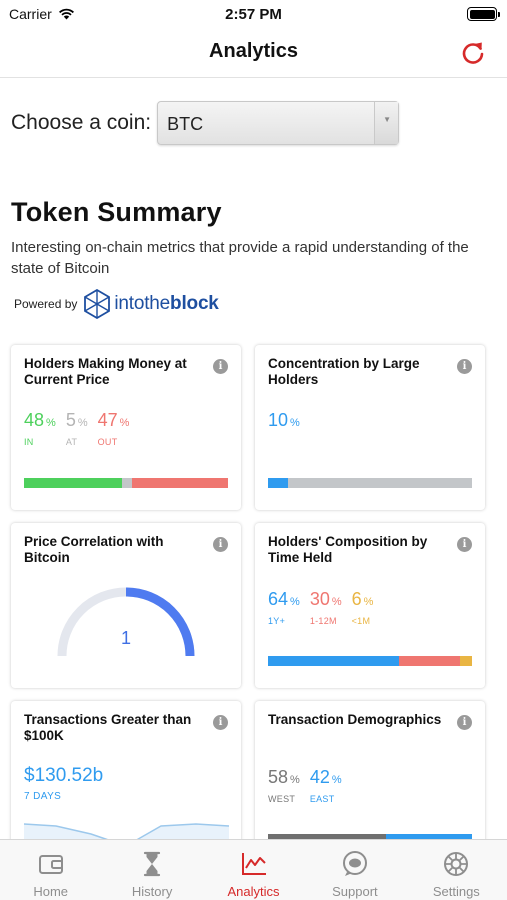 The height and width of the screenshot is (900, 507). I want to click on card-title: Transaction Demographics, so click(355, 719).